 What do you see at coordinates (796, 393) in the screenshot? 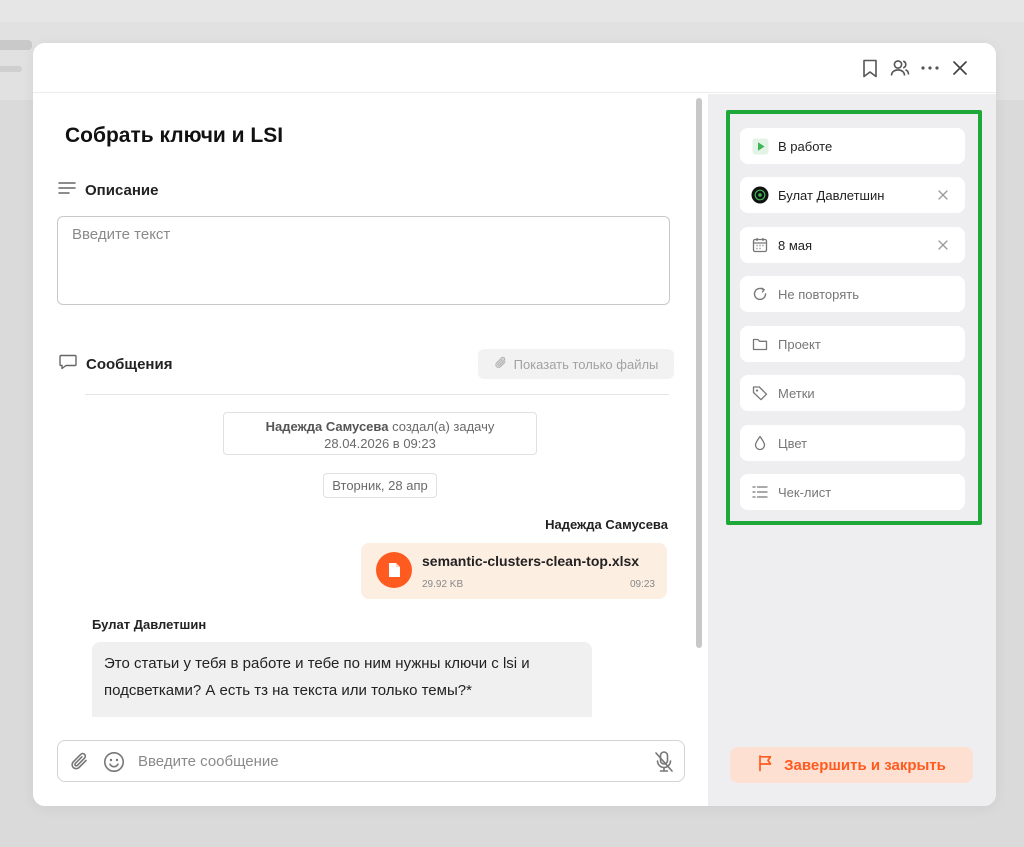
I see `tags-value: Метки` at bounding box center [796, 393].